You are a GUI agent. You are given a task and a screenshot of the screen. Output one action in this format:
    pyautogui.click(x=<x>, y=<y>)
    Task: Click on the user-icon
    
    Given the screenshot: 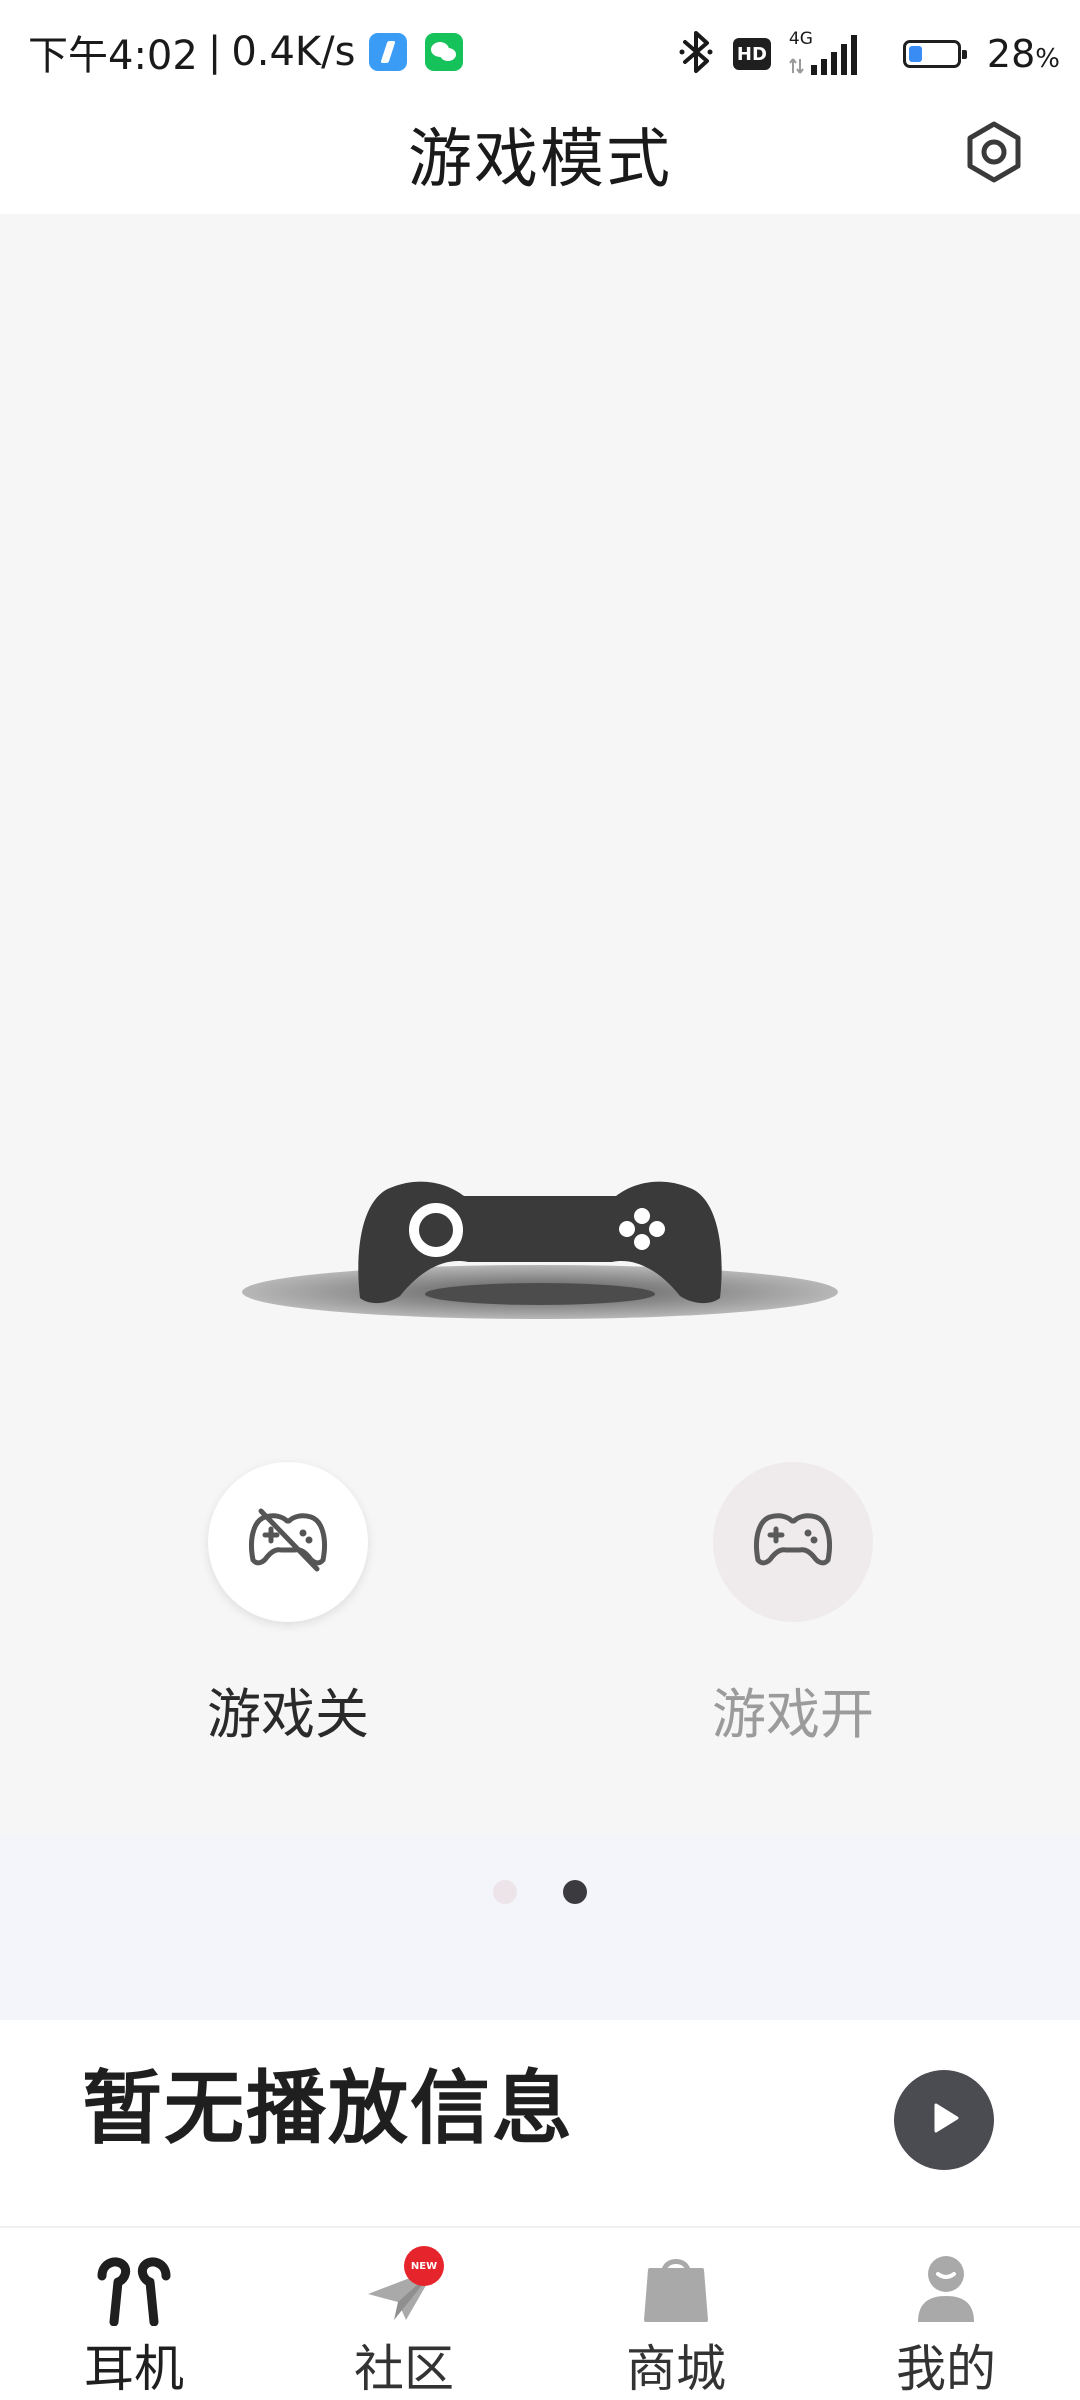 What is the action you would take?
    pyautogui.click(x=946, y=2288)
    